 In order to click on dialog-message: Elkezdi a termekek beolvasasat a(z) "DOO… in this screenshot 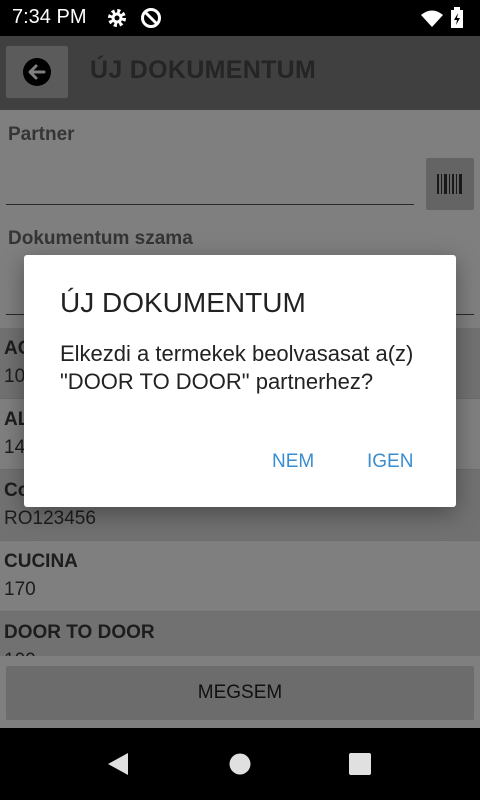, I will do `click(237, 367)`.